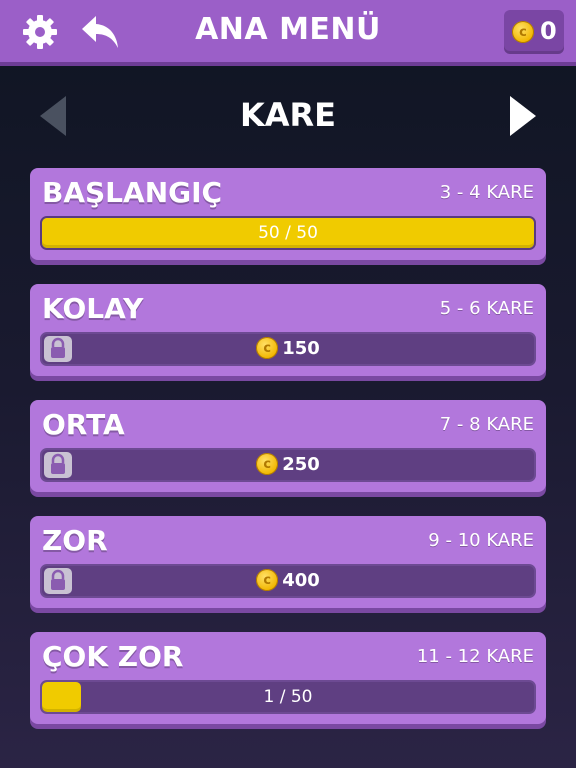 Image resolution: width=576 pixels, height=768 pixels. I want to click on unlock-price: c 400, so click(288, 580).